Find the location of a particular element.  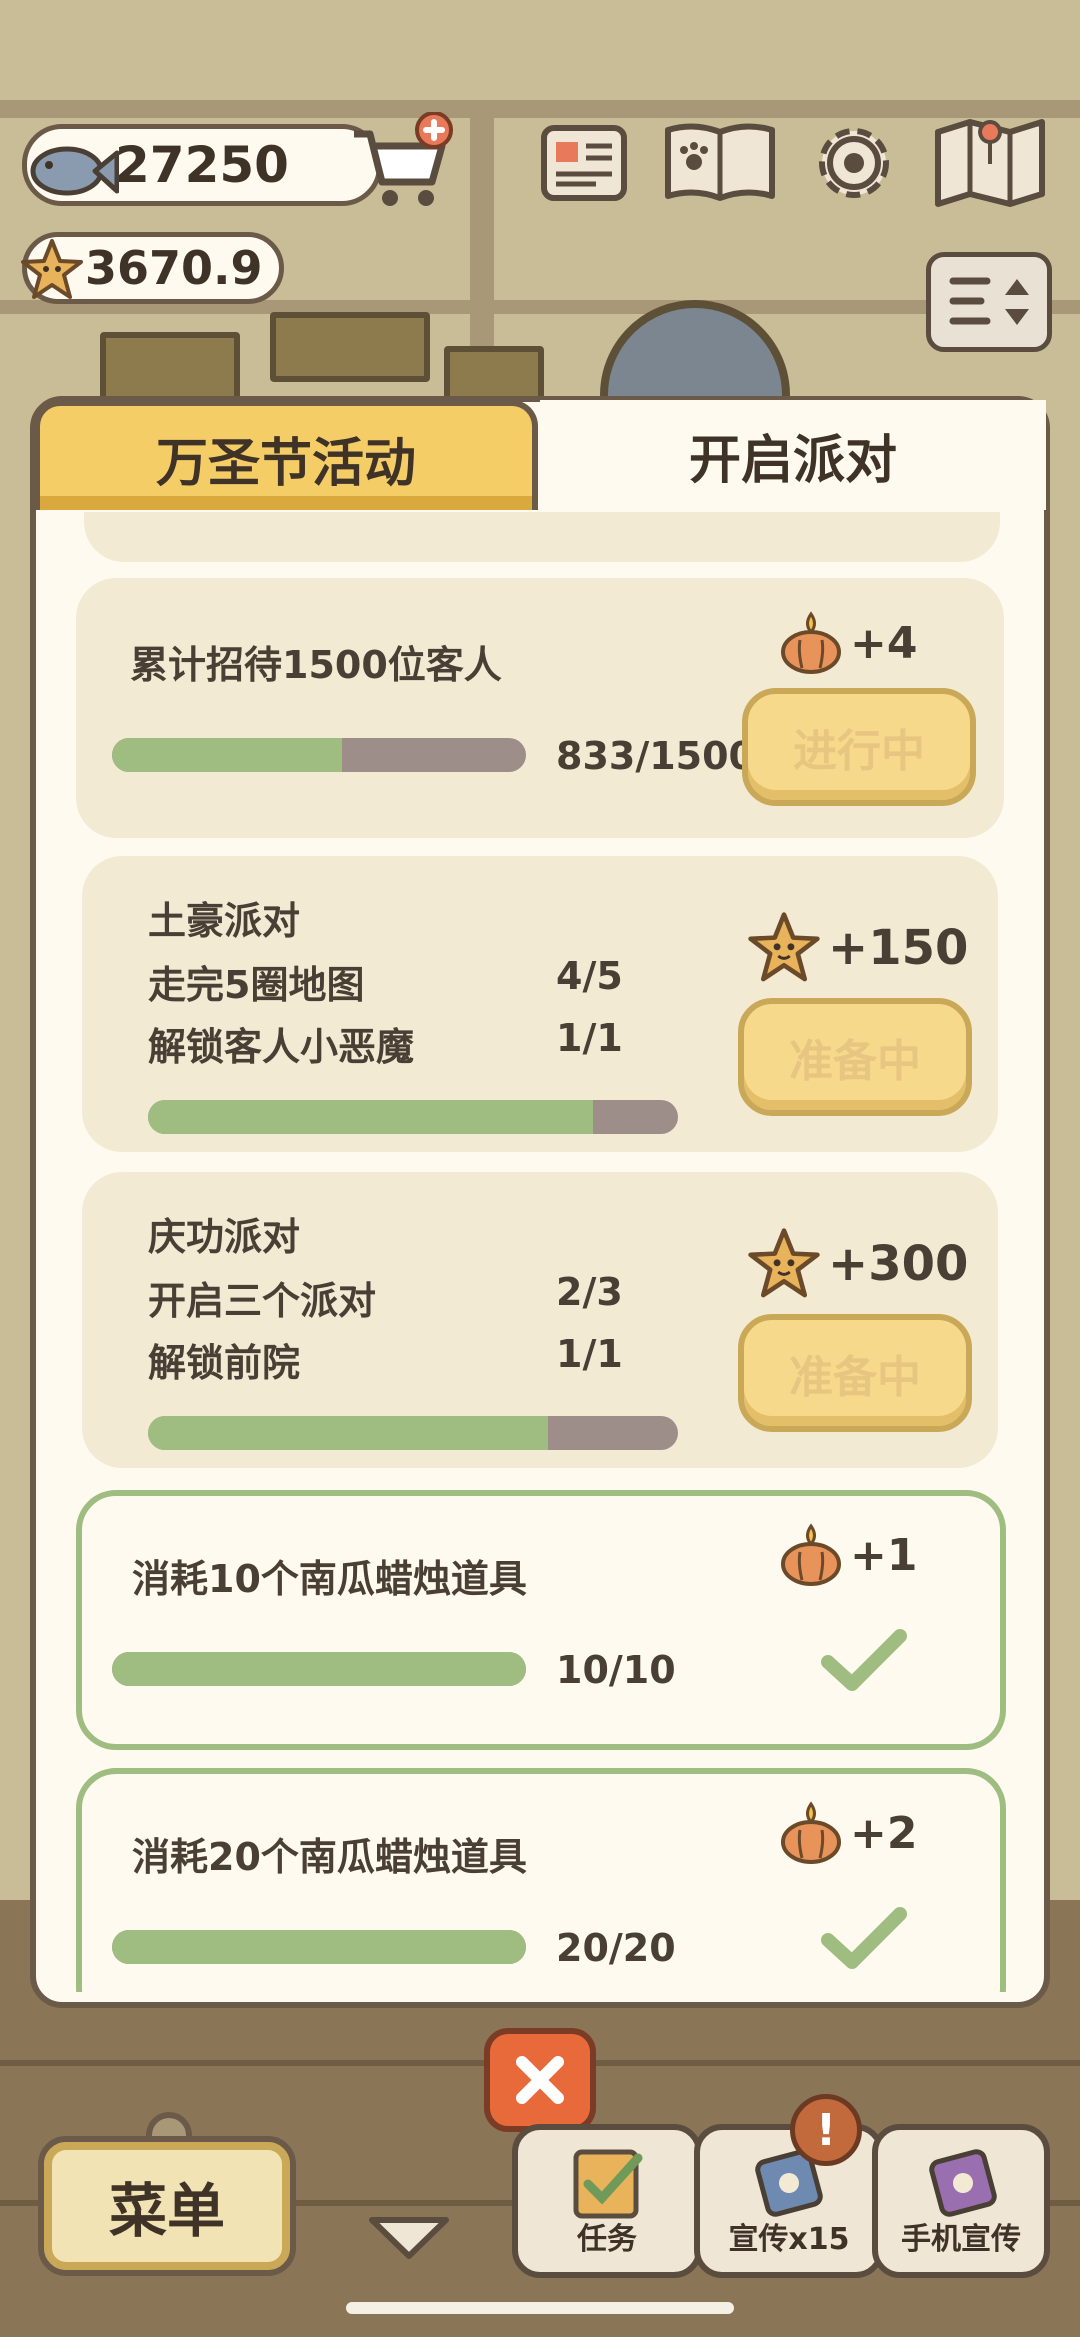

progress-text: 20/20 is located at coordinates (616, 1948).